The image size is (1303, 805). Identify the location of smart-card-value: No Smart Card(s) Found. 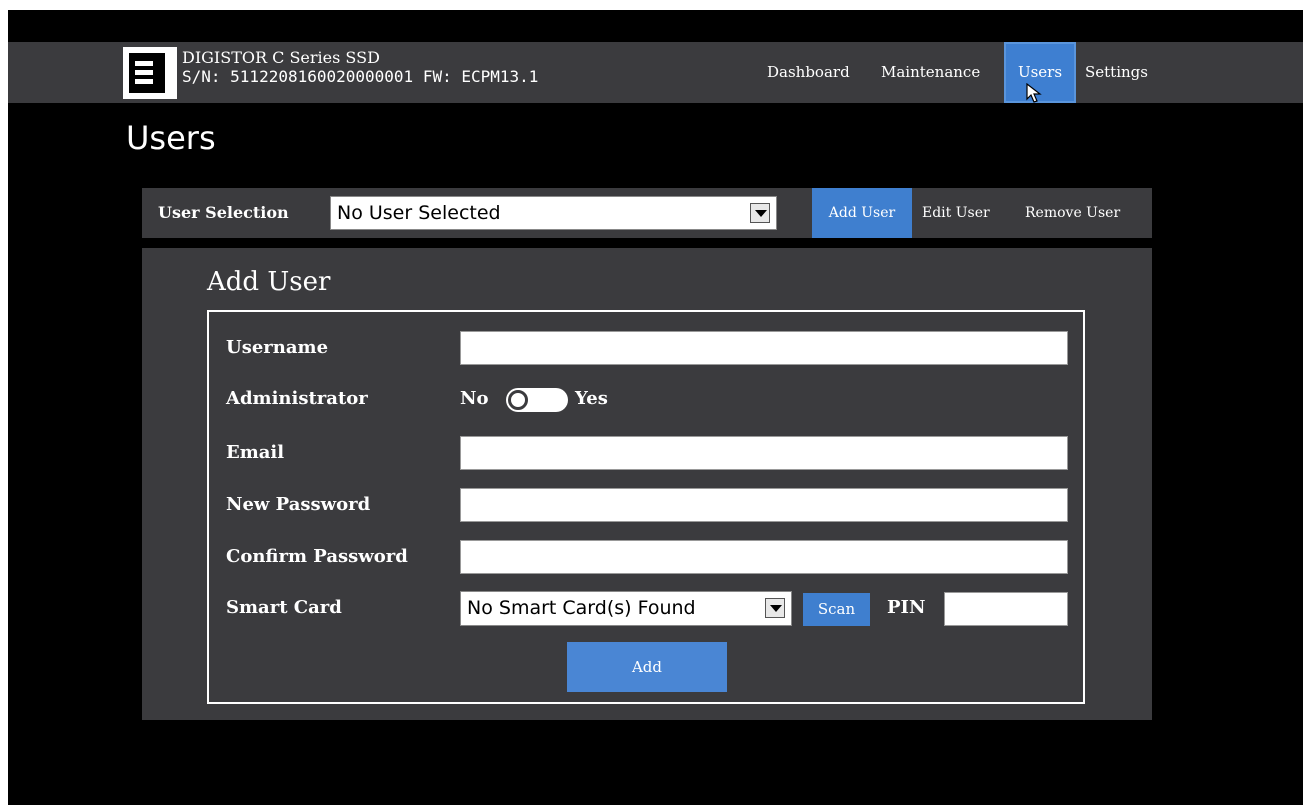
(581, 608).